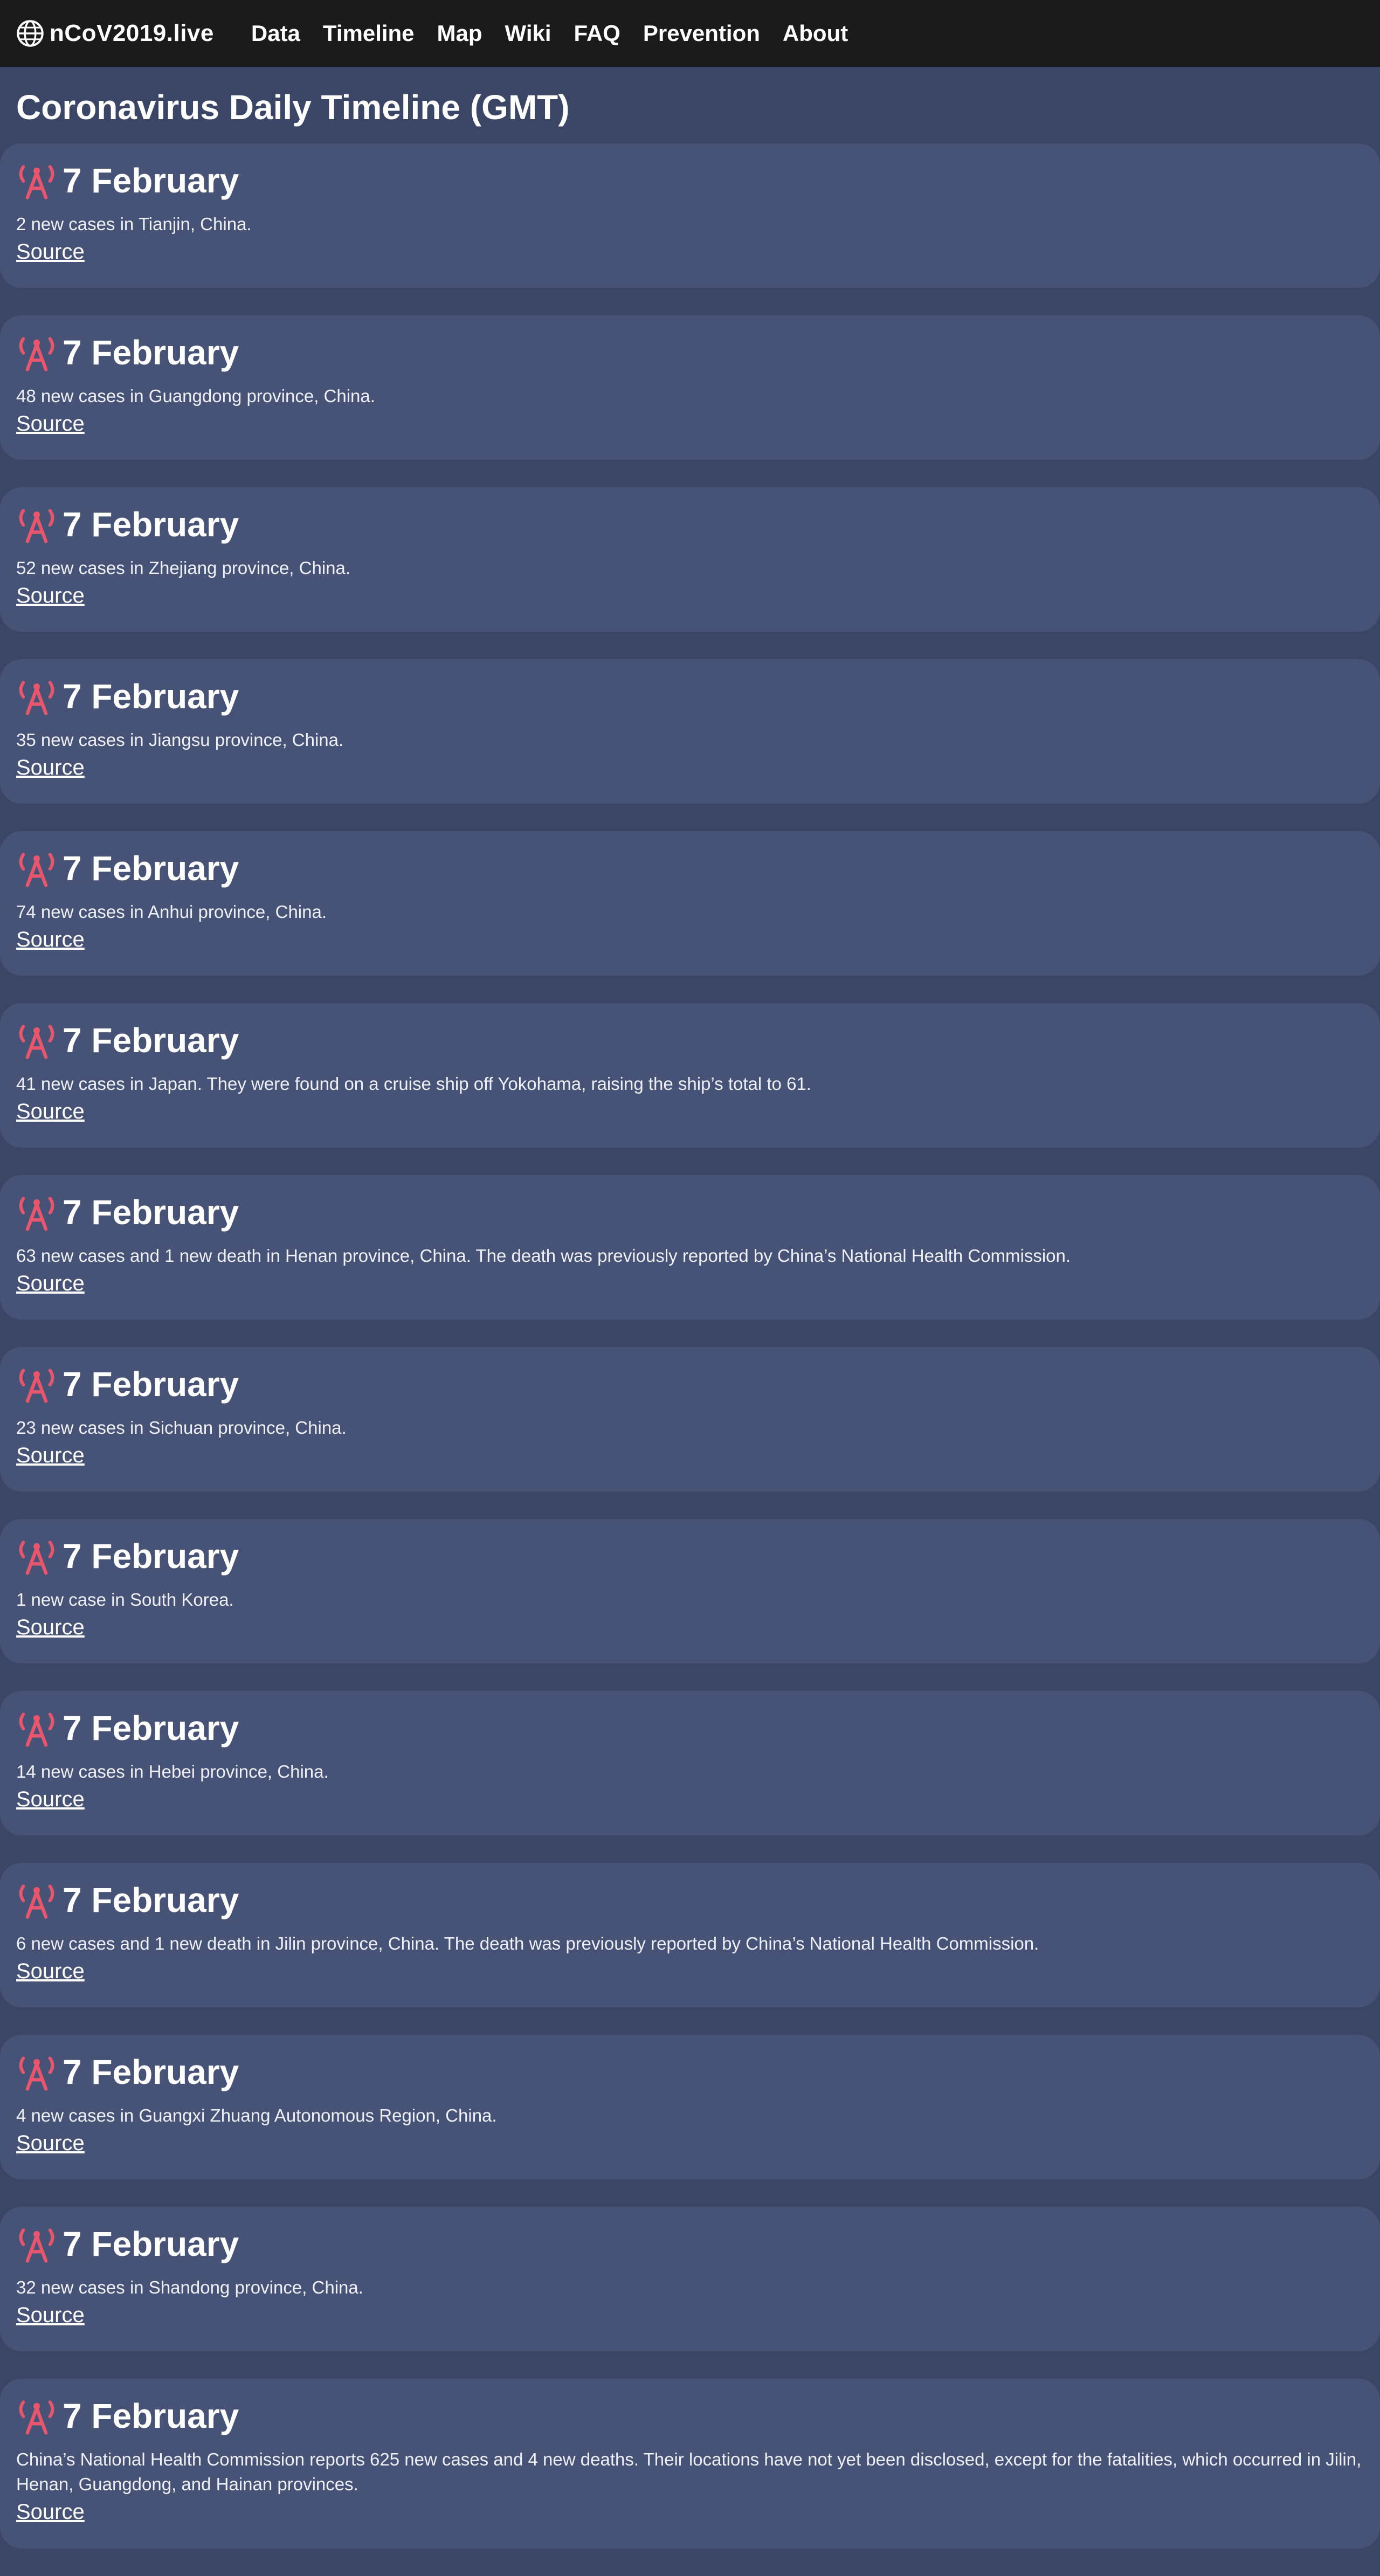 The image size is (1380, 2576). Describe the element at coordinates (275, 33) in the screenshot. I see `nav-link-data: Data` at that location.